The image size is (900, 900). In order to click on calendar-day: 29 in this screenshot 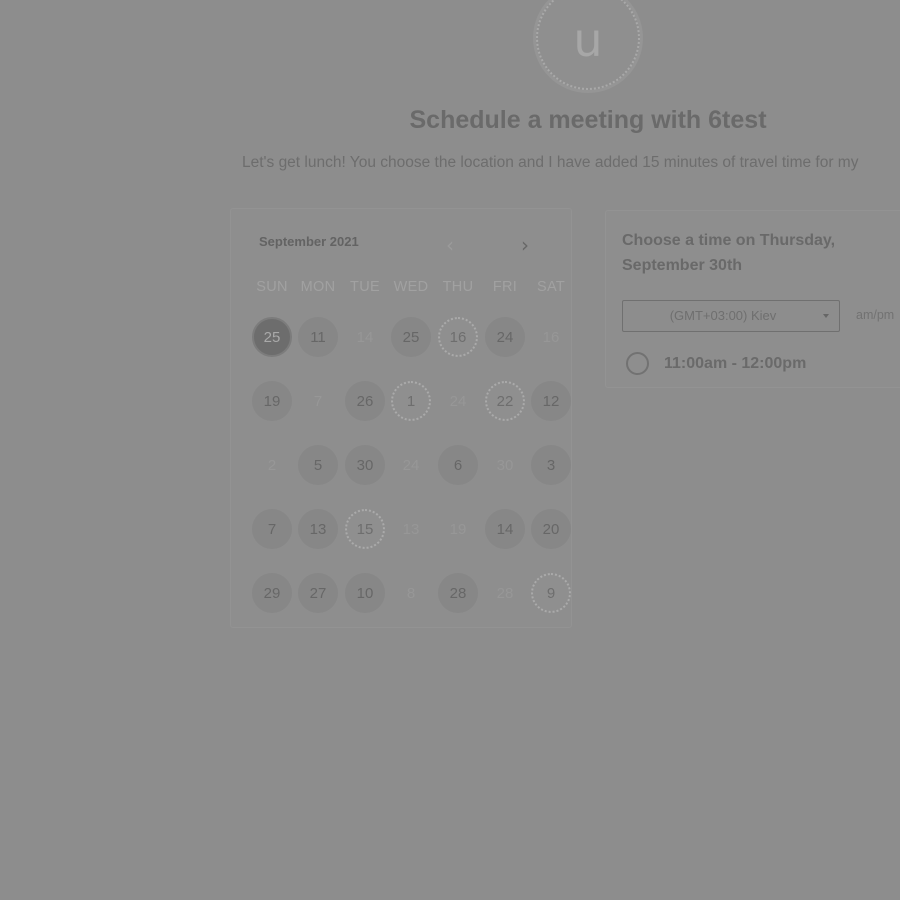, I will do `click(272, 593)`.